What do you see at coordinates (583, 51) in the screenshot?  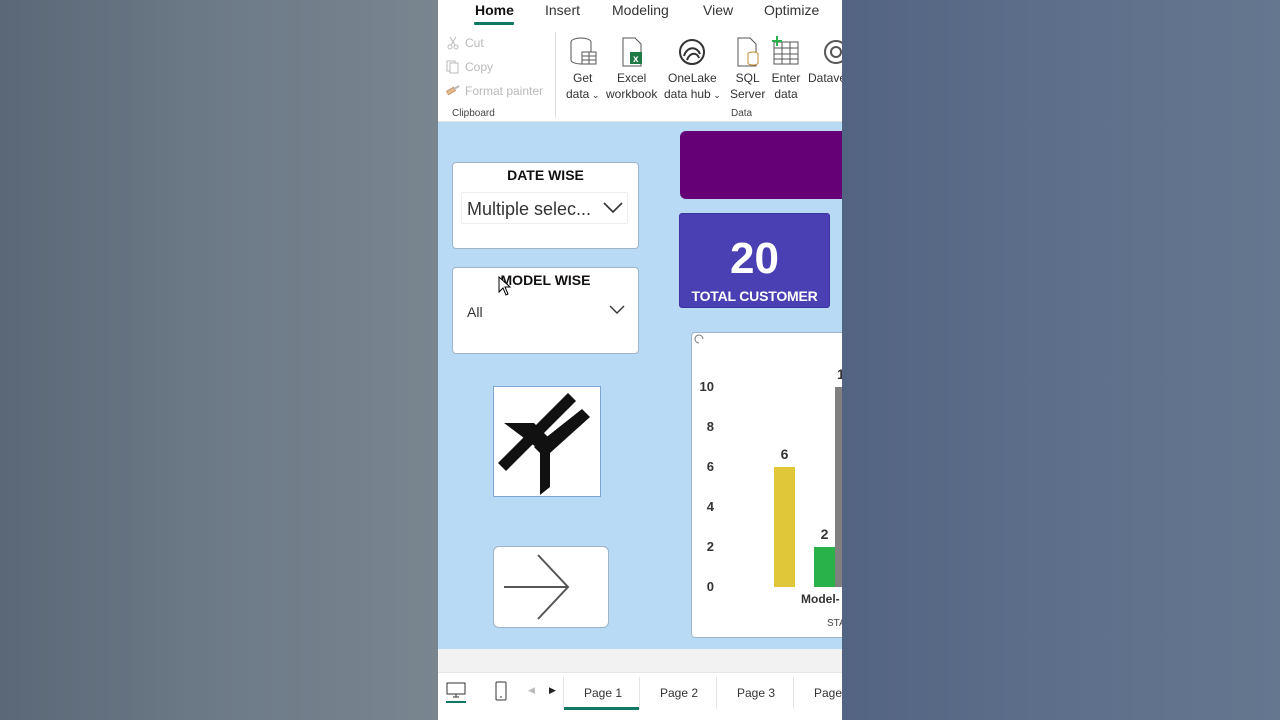 I see `database-icon` at bounding box center [583, 51].